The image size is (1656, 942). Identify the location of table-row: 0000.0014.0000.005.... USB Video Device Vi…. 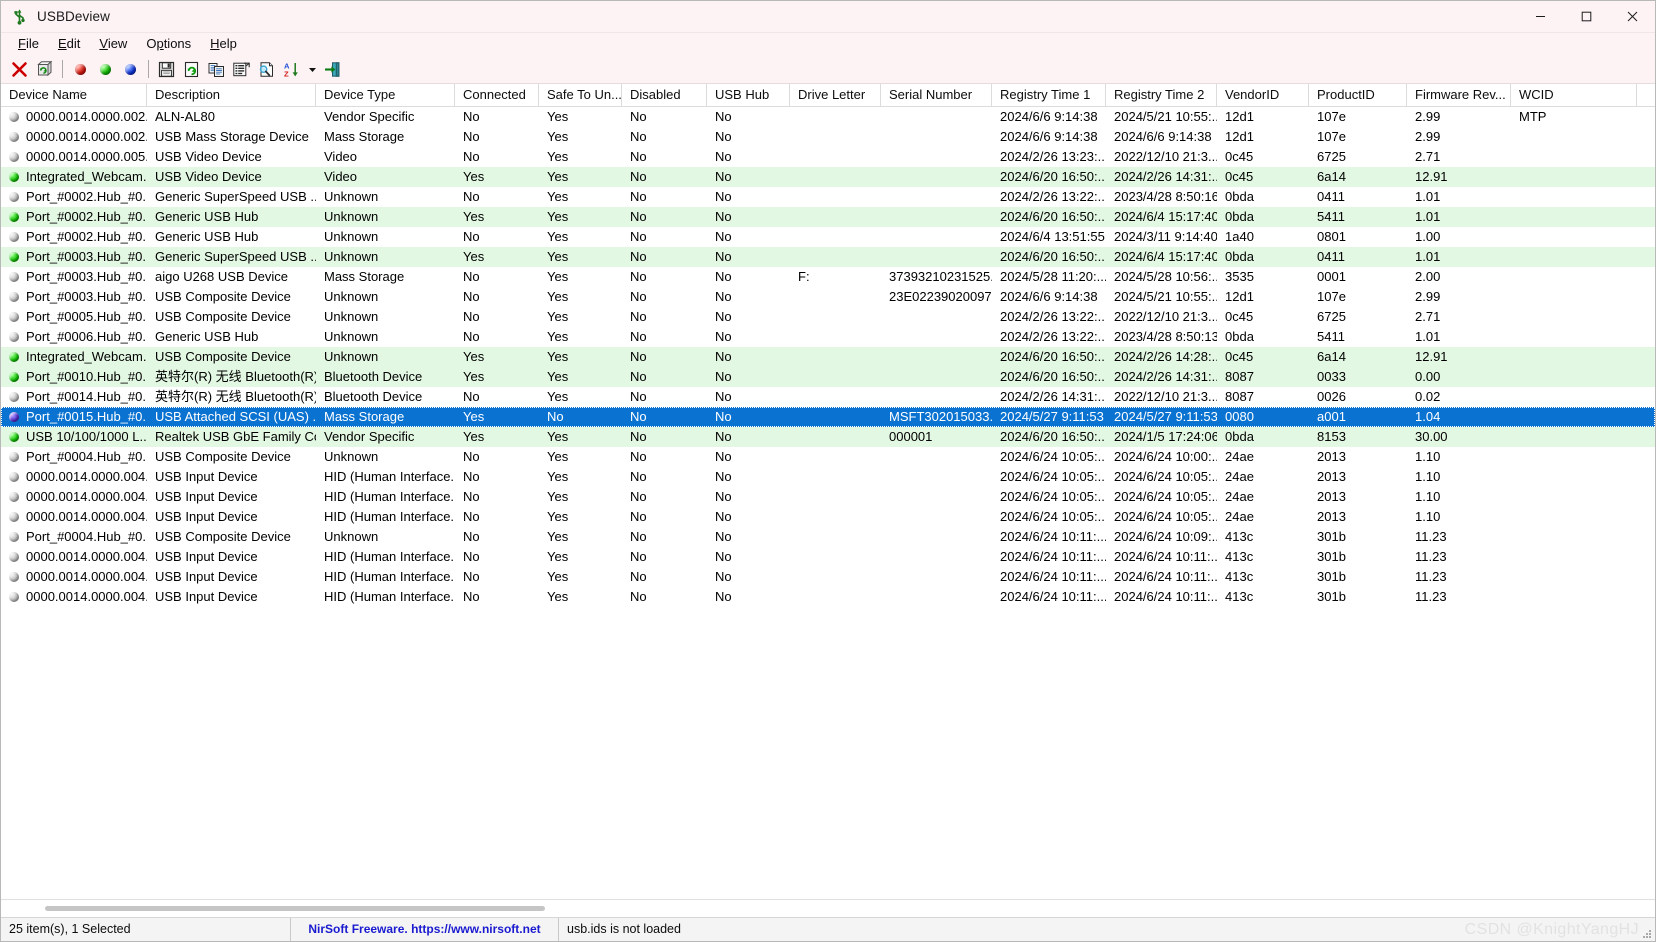
(828, 157).